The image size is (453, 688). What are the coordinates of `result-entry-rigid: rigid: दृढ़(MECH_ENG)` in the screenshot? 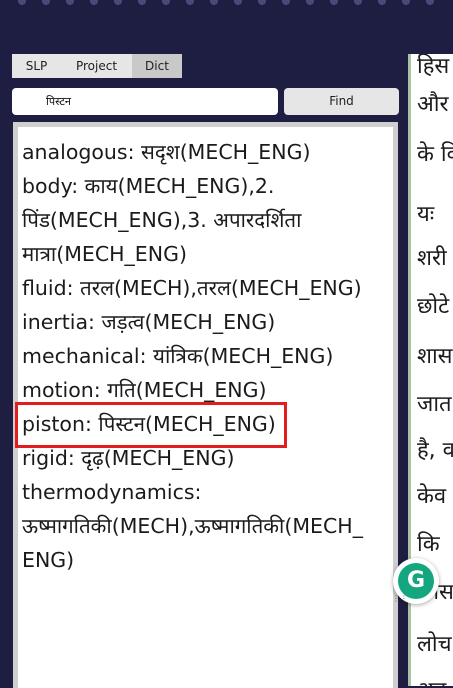 It's located at (128, 458).